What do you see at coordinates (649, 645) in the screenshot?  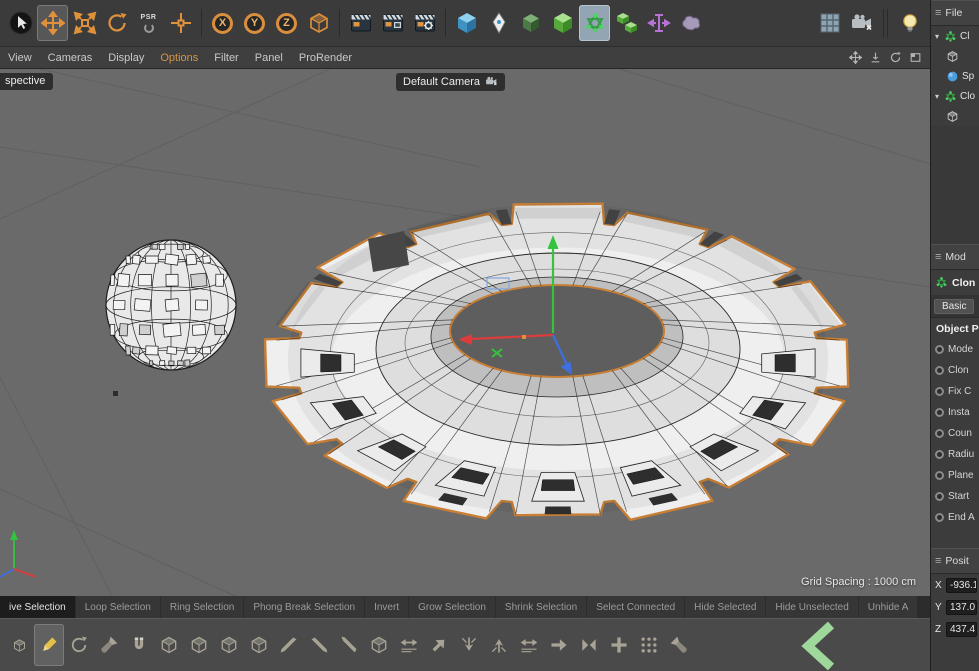 I see `matrix-dots-button` at bounding box center [649, 645].